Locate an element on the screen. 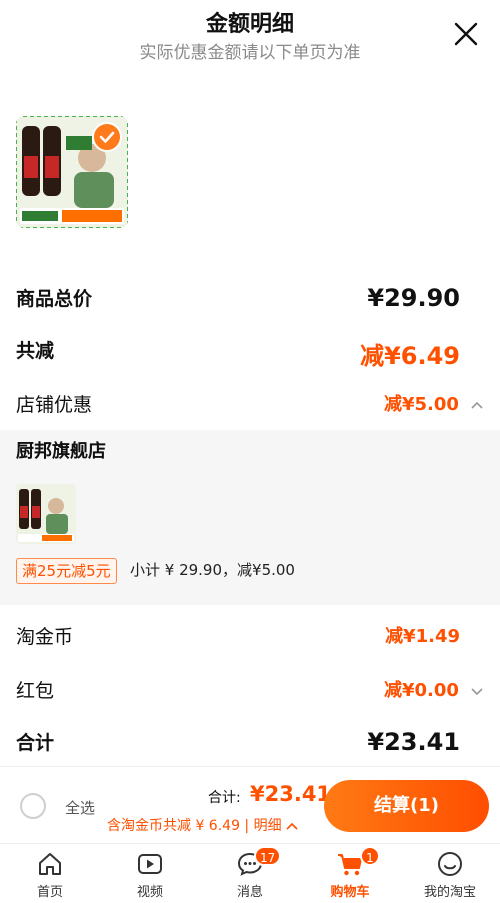  bottom-total-value: ¥23.41 is located at coordinates (291, 794).